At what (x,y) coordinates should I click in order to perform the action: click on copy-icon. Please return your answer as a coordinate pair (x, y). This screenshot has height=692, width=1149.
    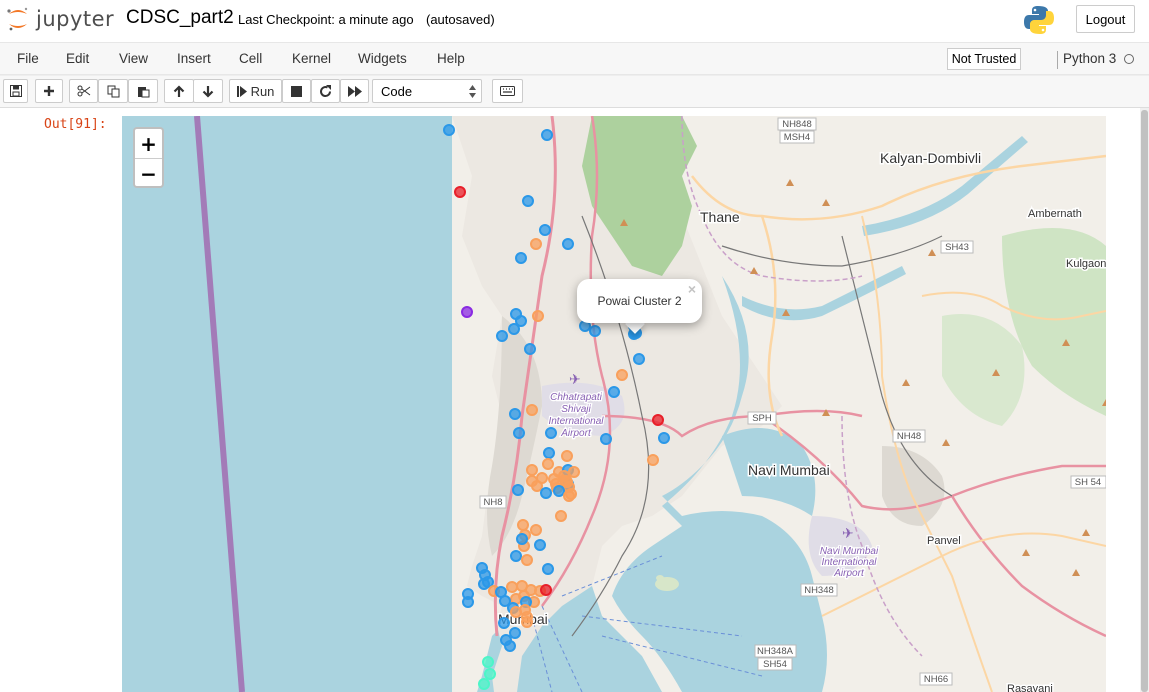
    Looking at the image, I should click on (113, 91).